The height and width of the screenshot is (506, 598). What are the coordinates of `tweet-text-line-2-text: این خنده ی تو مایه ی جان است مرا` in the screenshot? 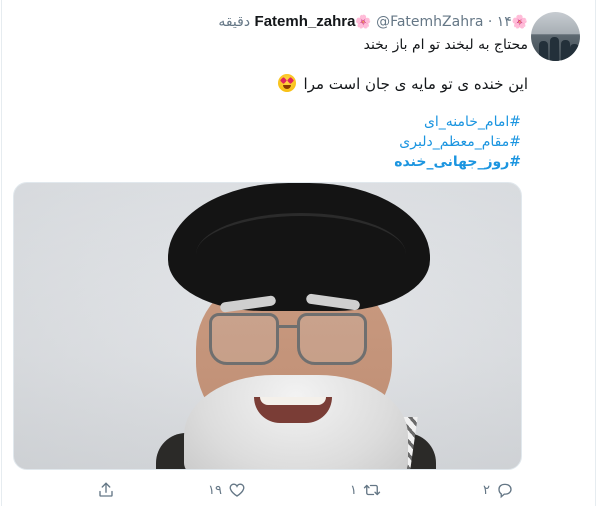 It's located at (415, 84).